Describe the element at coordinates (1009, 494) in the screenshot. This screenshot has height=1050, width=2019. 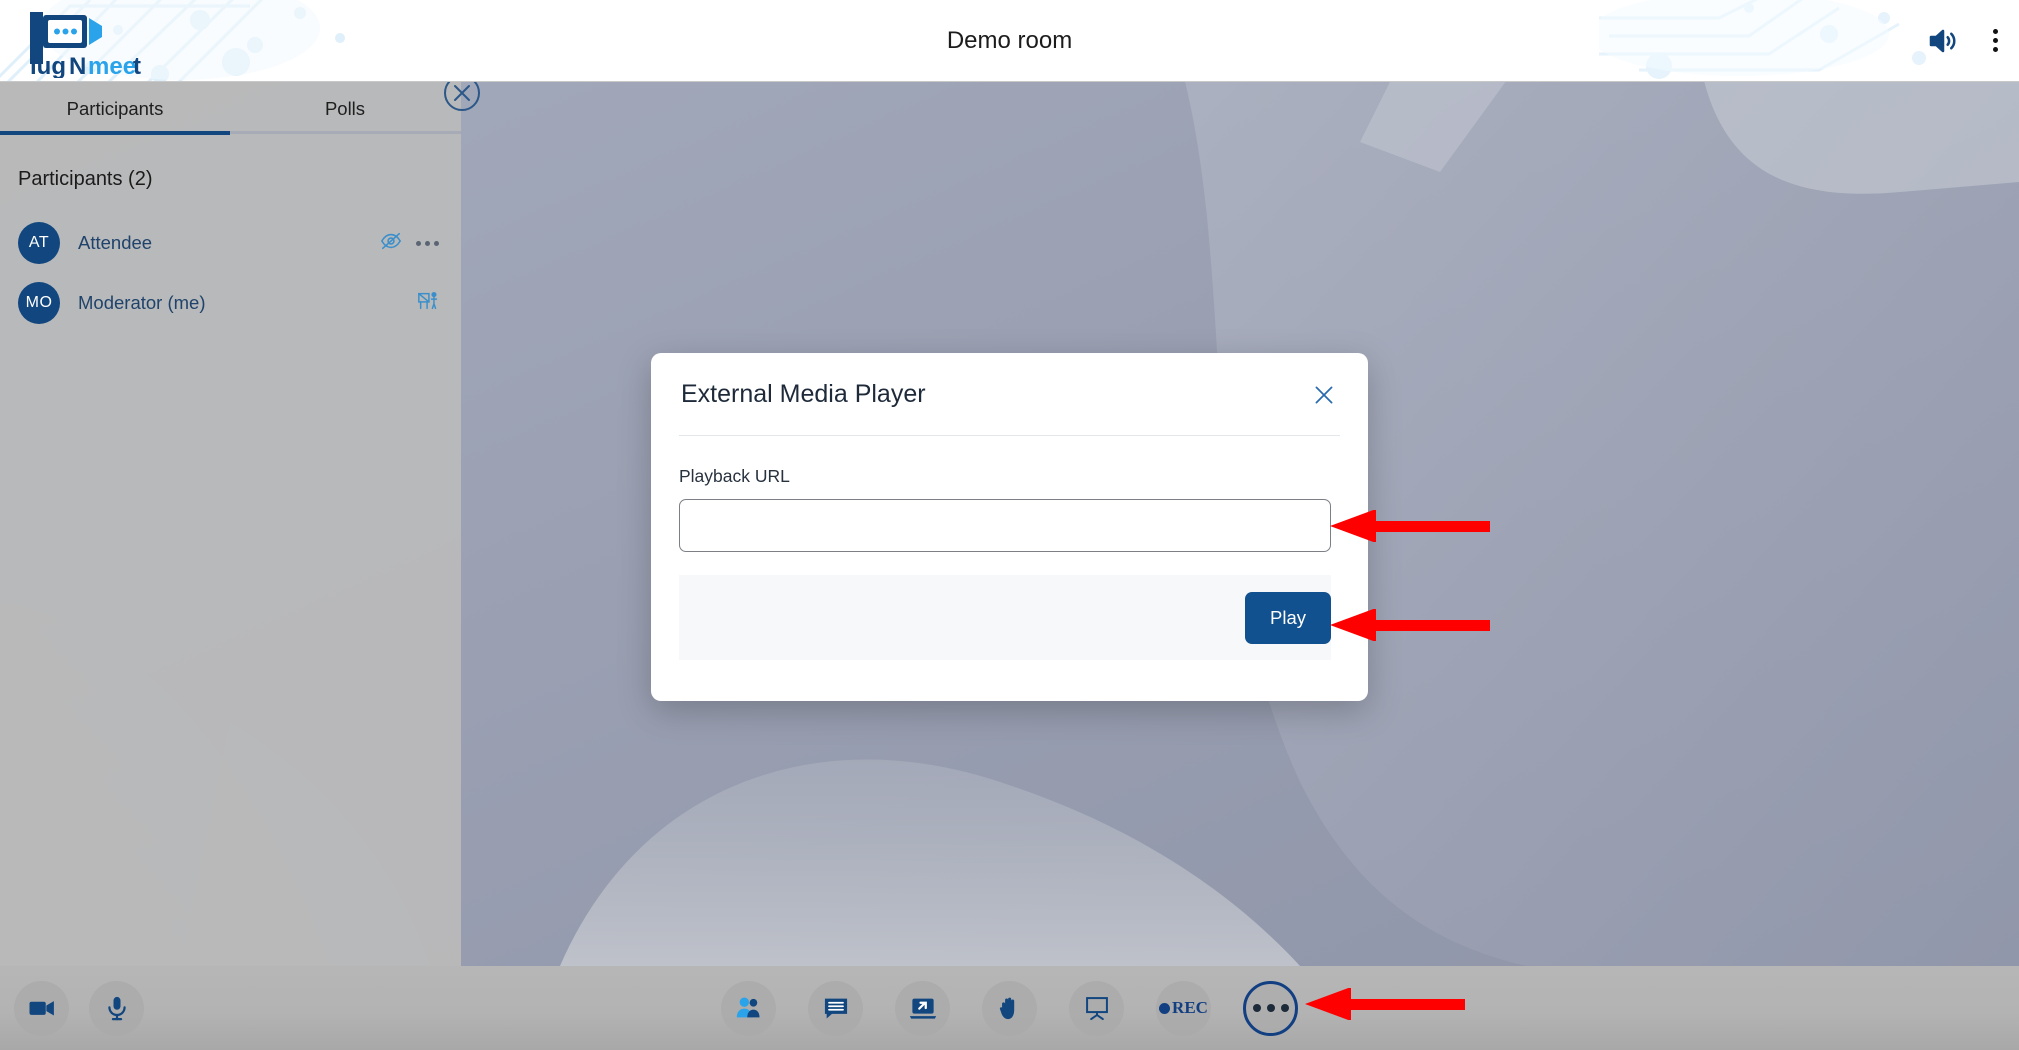
I see `dialog-body: Playback URL` at that location.